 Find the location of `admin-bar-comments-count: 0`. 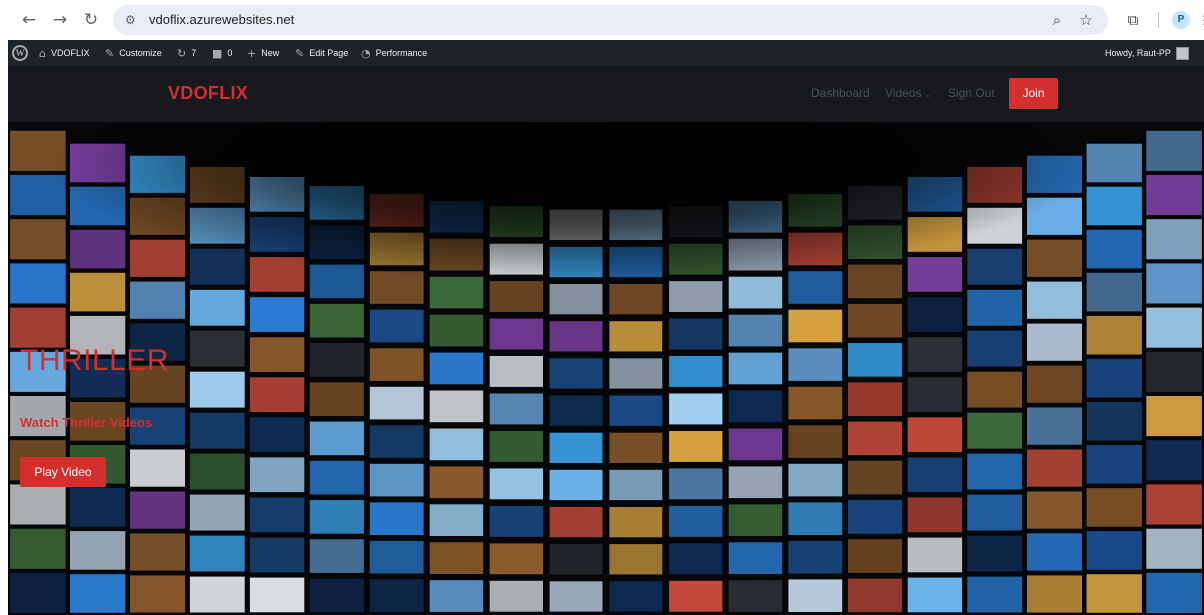

admin-bar-comments-count: 0 is located at coordinates (230, 53).